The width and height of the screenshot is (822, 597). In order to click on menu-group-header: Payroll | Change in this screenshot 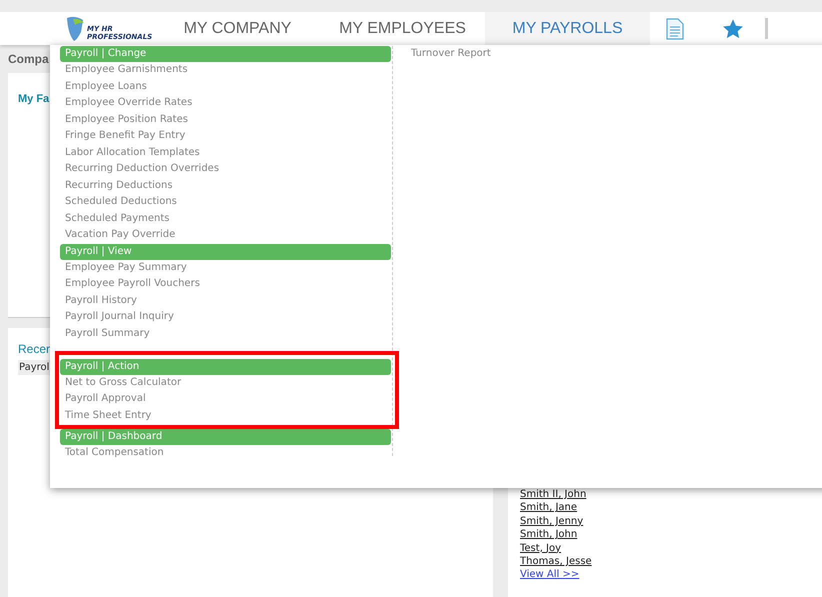, I will do `click(225, 54)`.